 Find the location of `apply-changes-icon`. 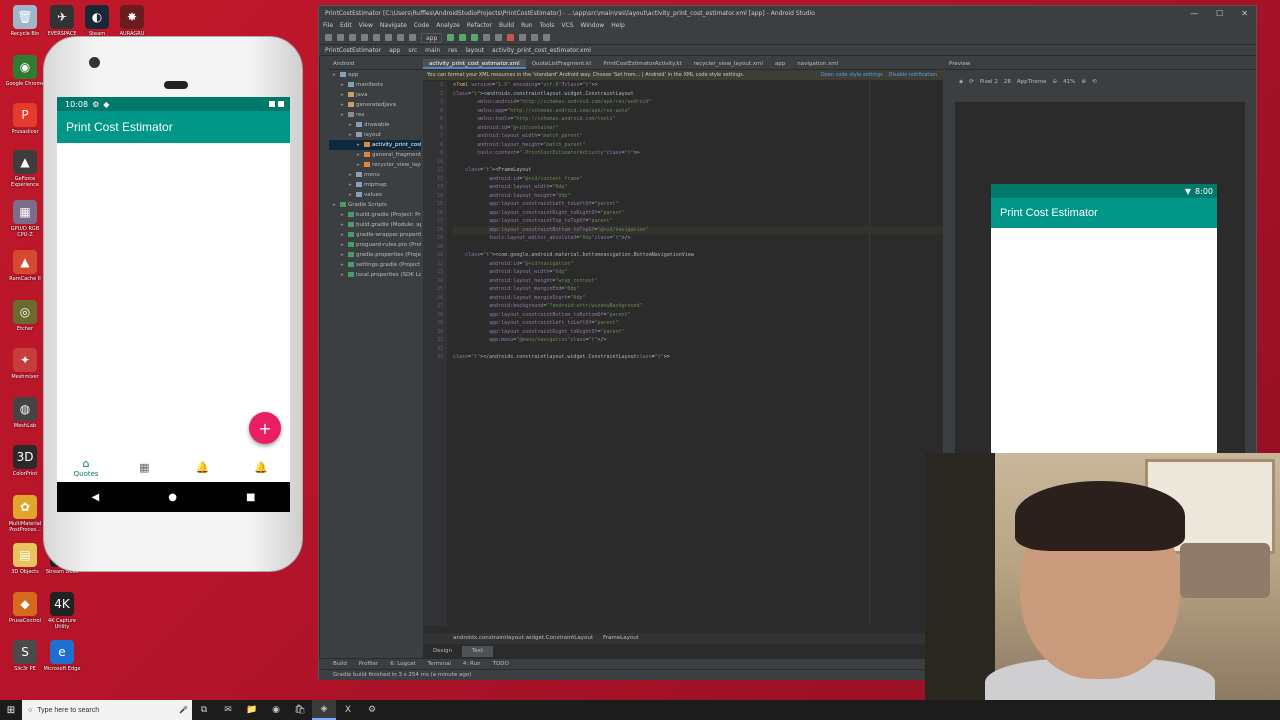

apply-changes-icon is located at coordinates (463, 37).